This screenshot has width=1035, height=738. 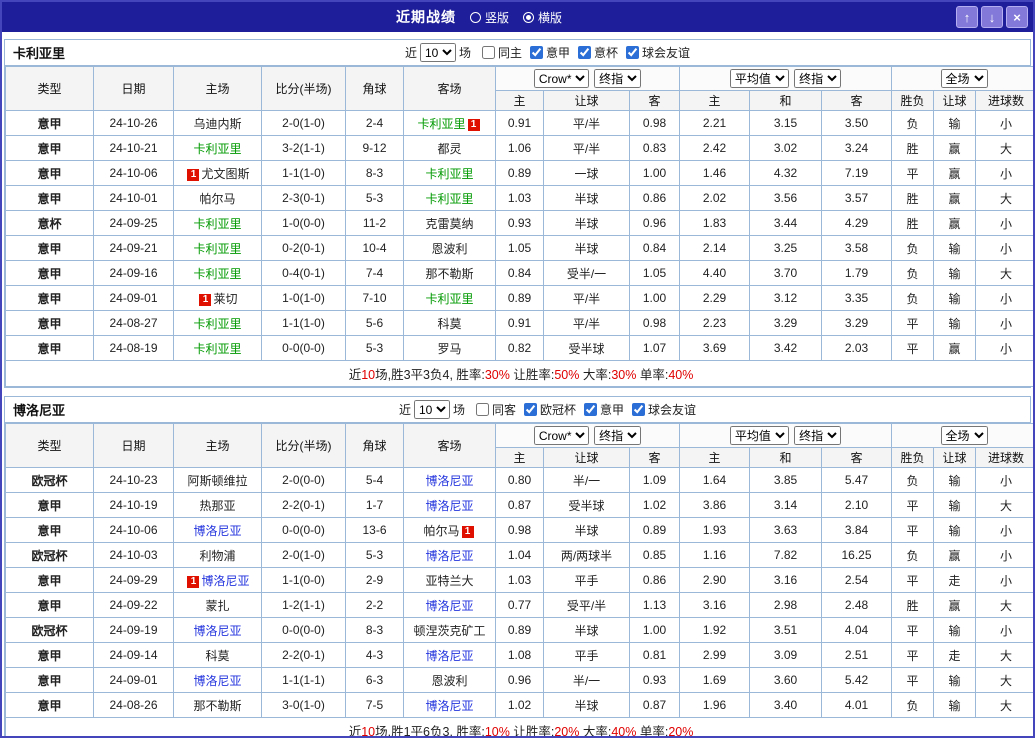 I want to click on odds-home: 0.77, so click(x=519, y=605).